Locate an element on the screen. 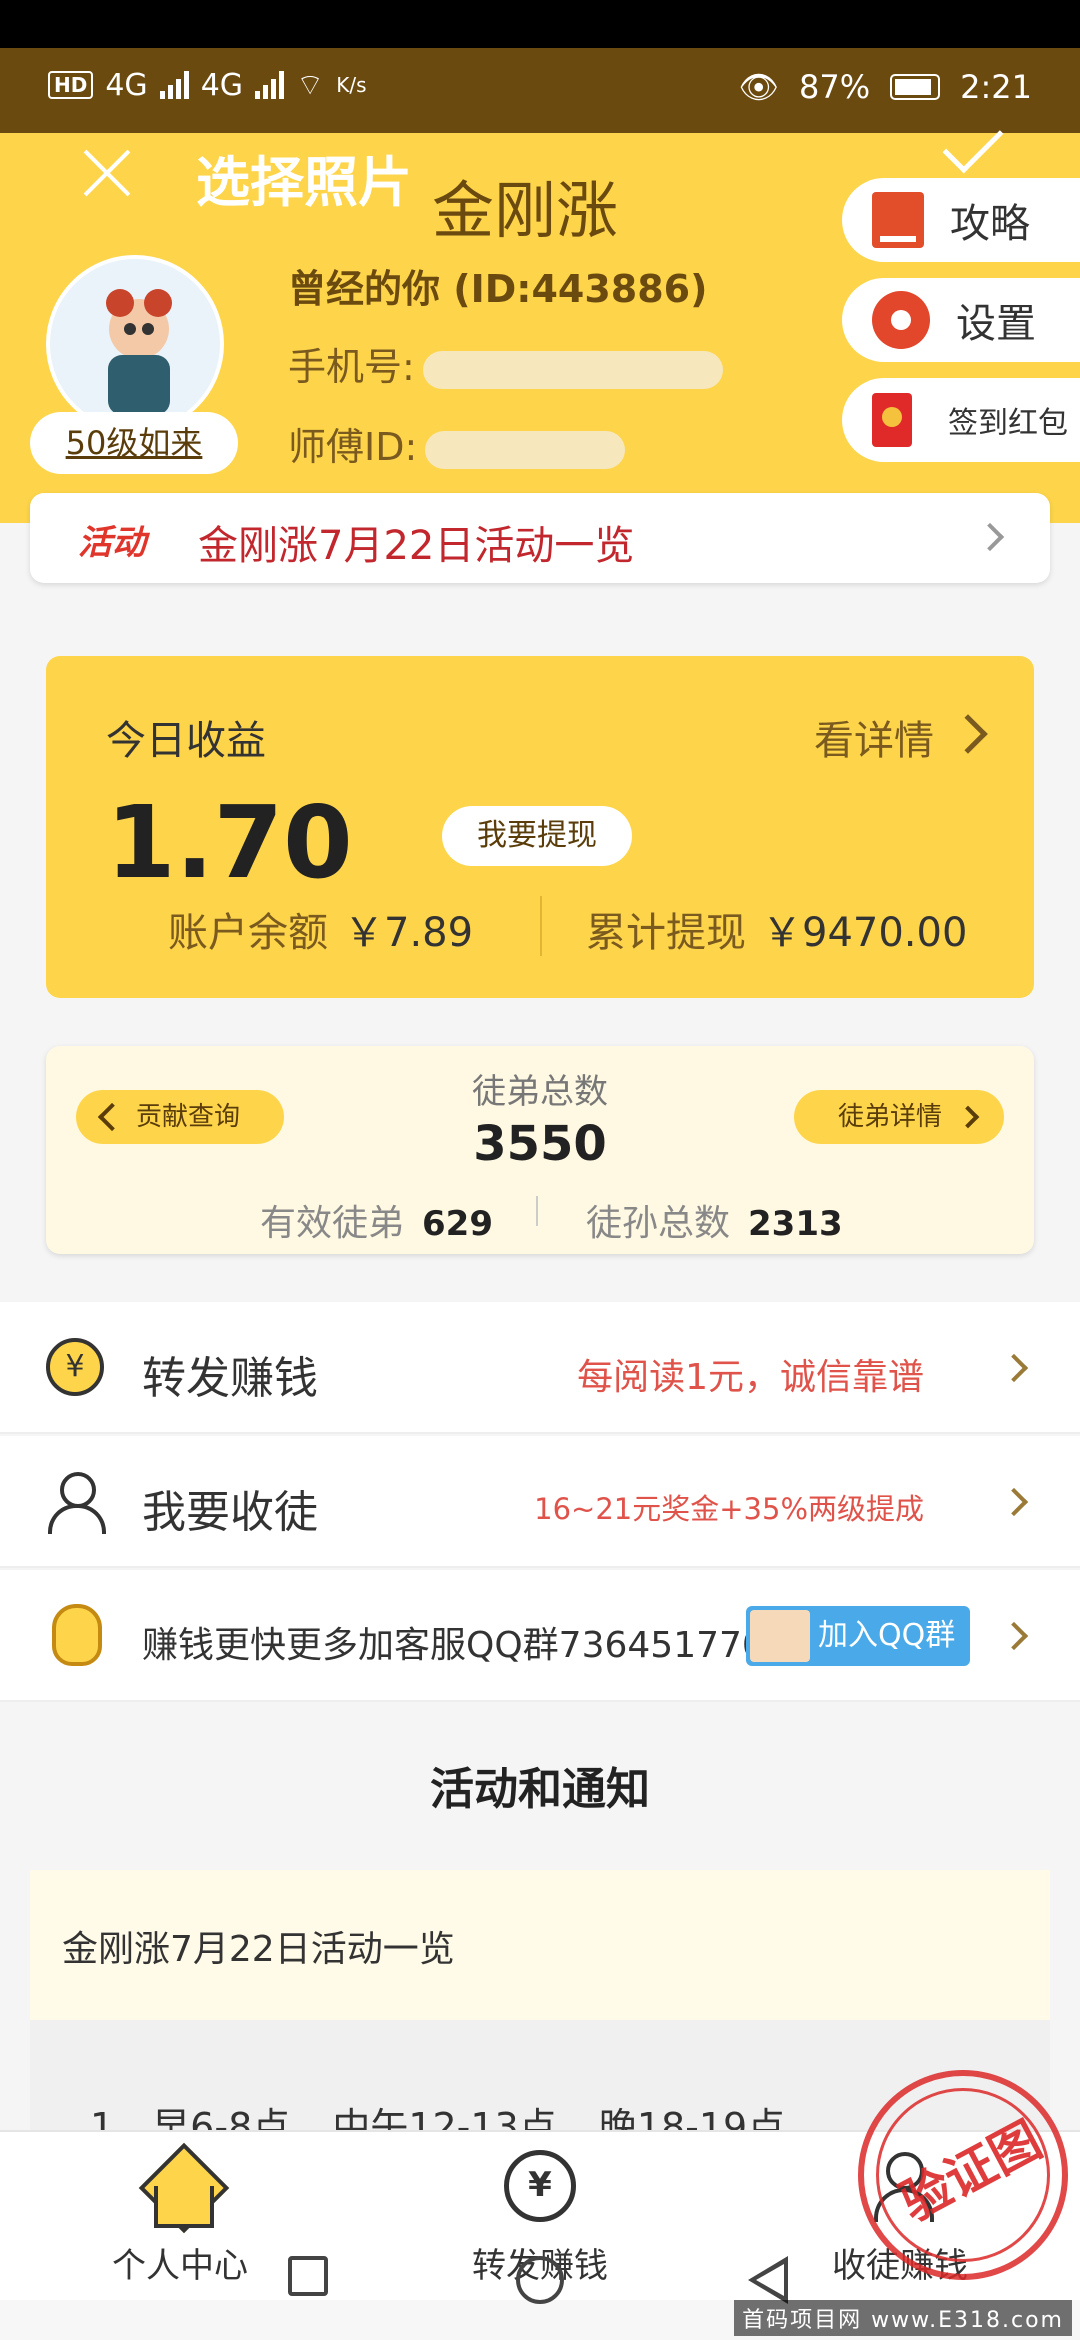 Image resolution: width=1080 pixels, height=2340 pixels. grand-value: 2313 is located at coordinates (795, 1224).